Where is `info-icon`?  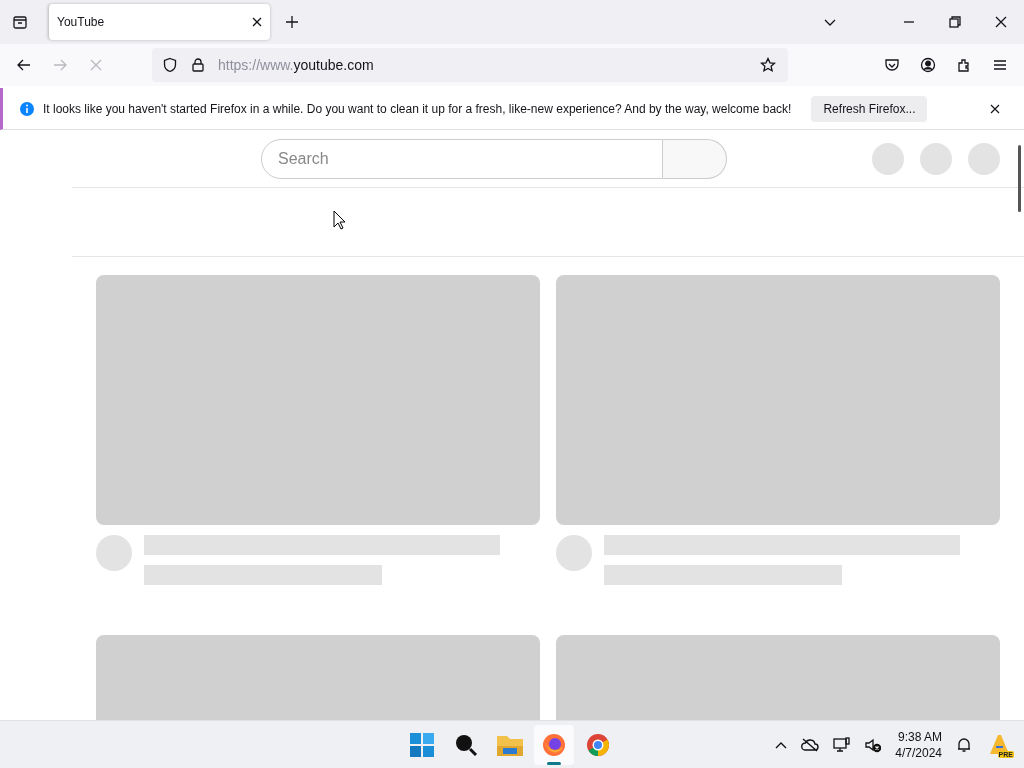
info-icon is located at coordinates (27, 108).